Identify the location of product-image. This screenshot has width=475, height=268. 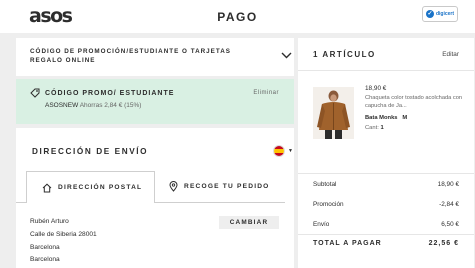
(333, 113).